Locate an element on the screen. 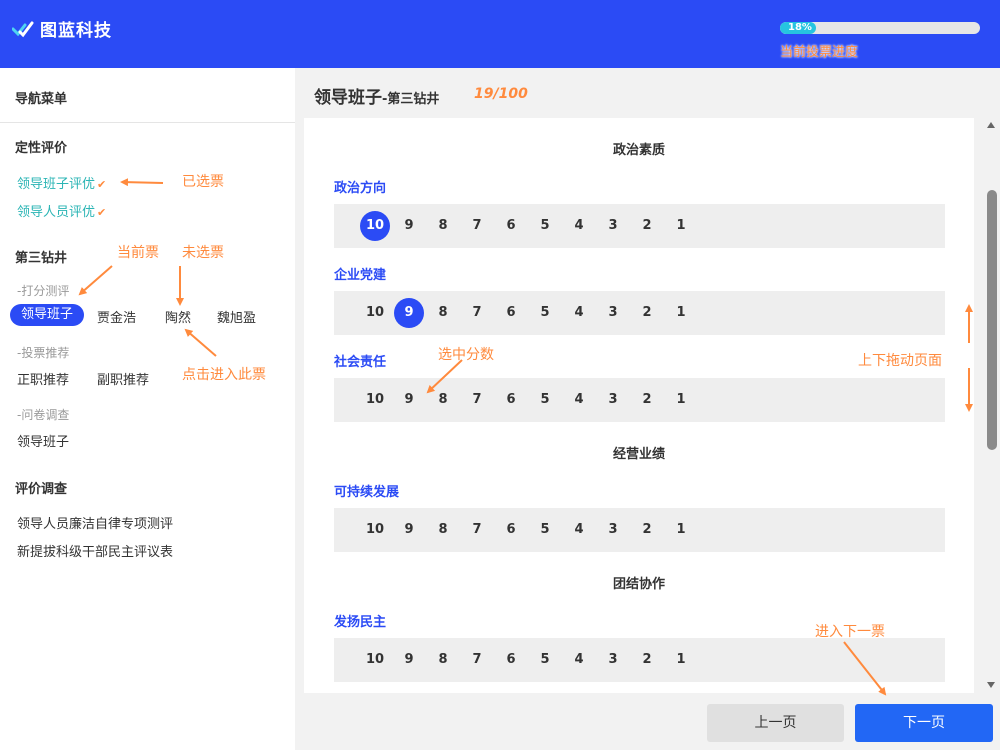 The height and width of the screenshot is (750, 1000). sidebar-item-cadre-review: 新提拔科级干部民主评议表 is located at coordinates (95, 550).